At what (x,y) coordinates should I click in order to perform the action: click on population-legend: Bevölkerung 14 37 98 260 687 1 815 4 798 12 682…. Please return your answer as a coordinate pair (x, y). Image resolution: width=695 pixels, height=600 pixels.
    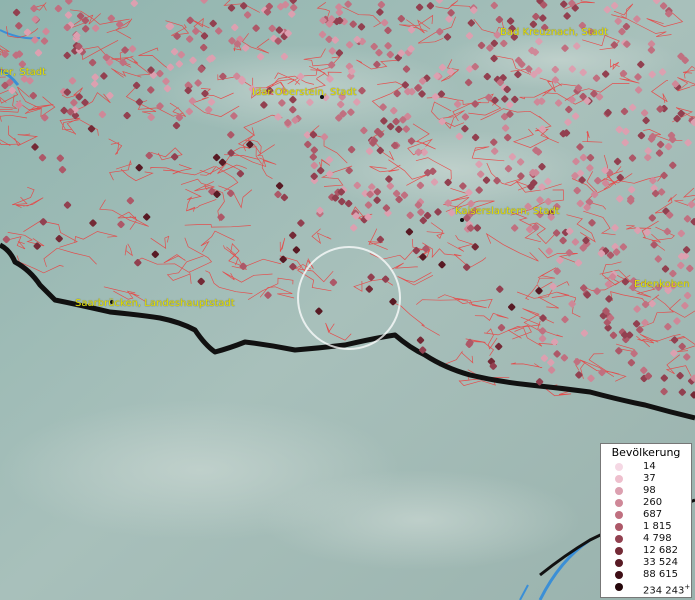
    Looking at the image, I should click on (646, 520).